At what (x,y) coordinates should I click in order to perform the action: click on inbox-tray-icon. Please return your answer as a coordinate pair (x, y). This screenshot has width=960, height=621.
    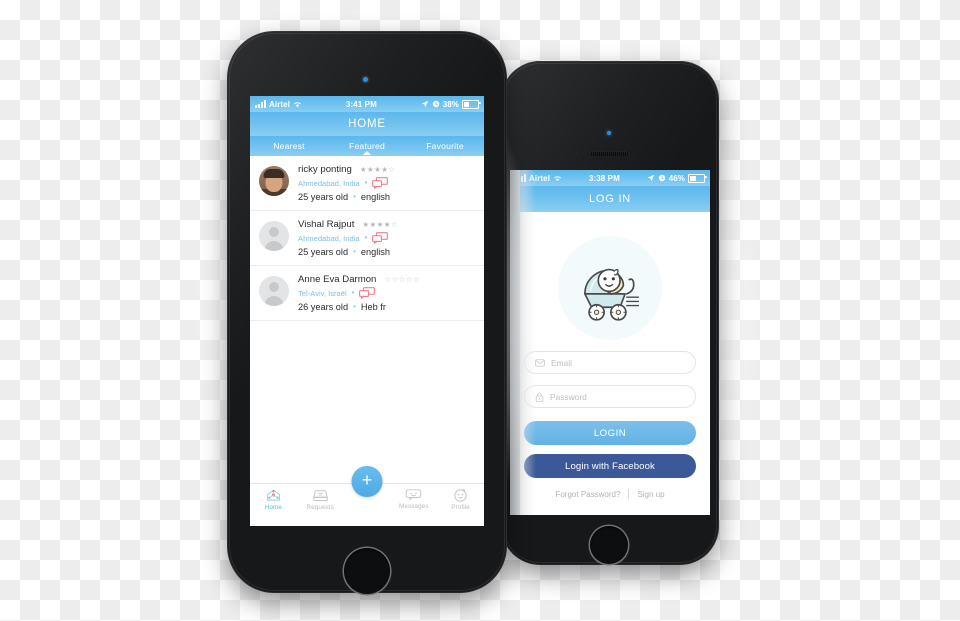
    Looking at the image, I should click on (320, 495).